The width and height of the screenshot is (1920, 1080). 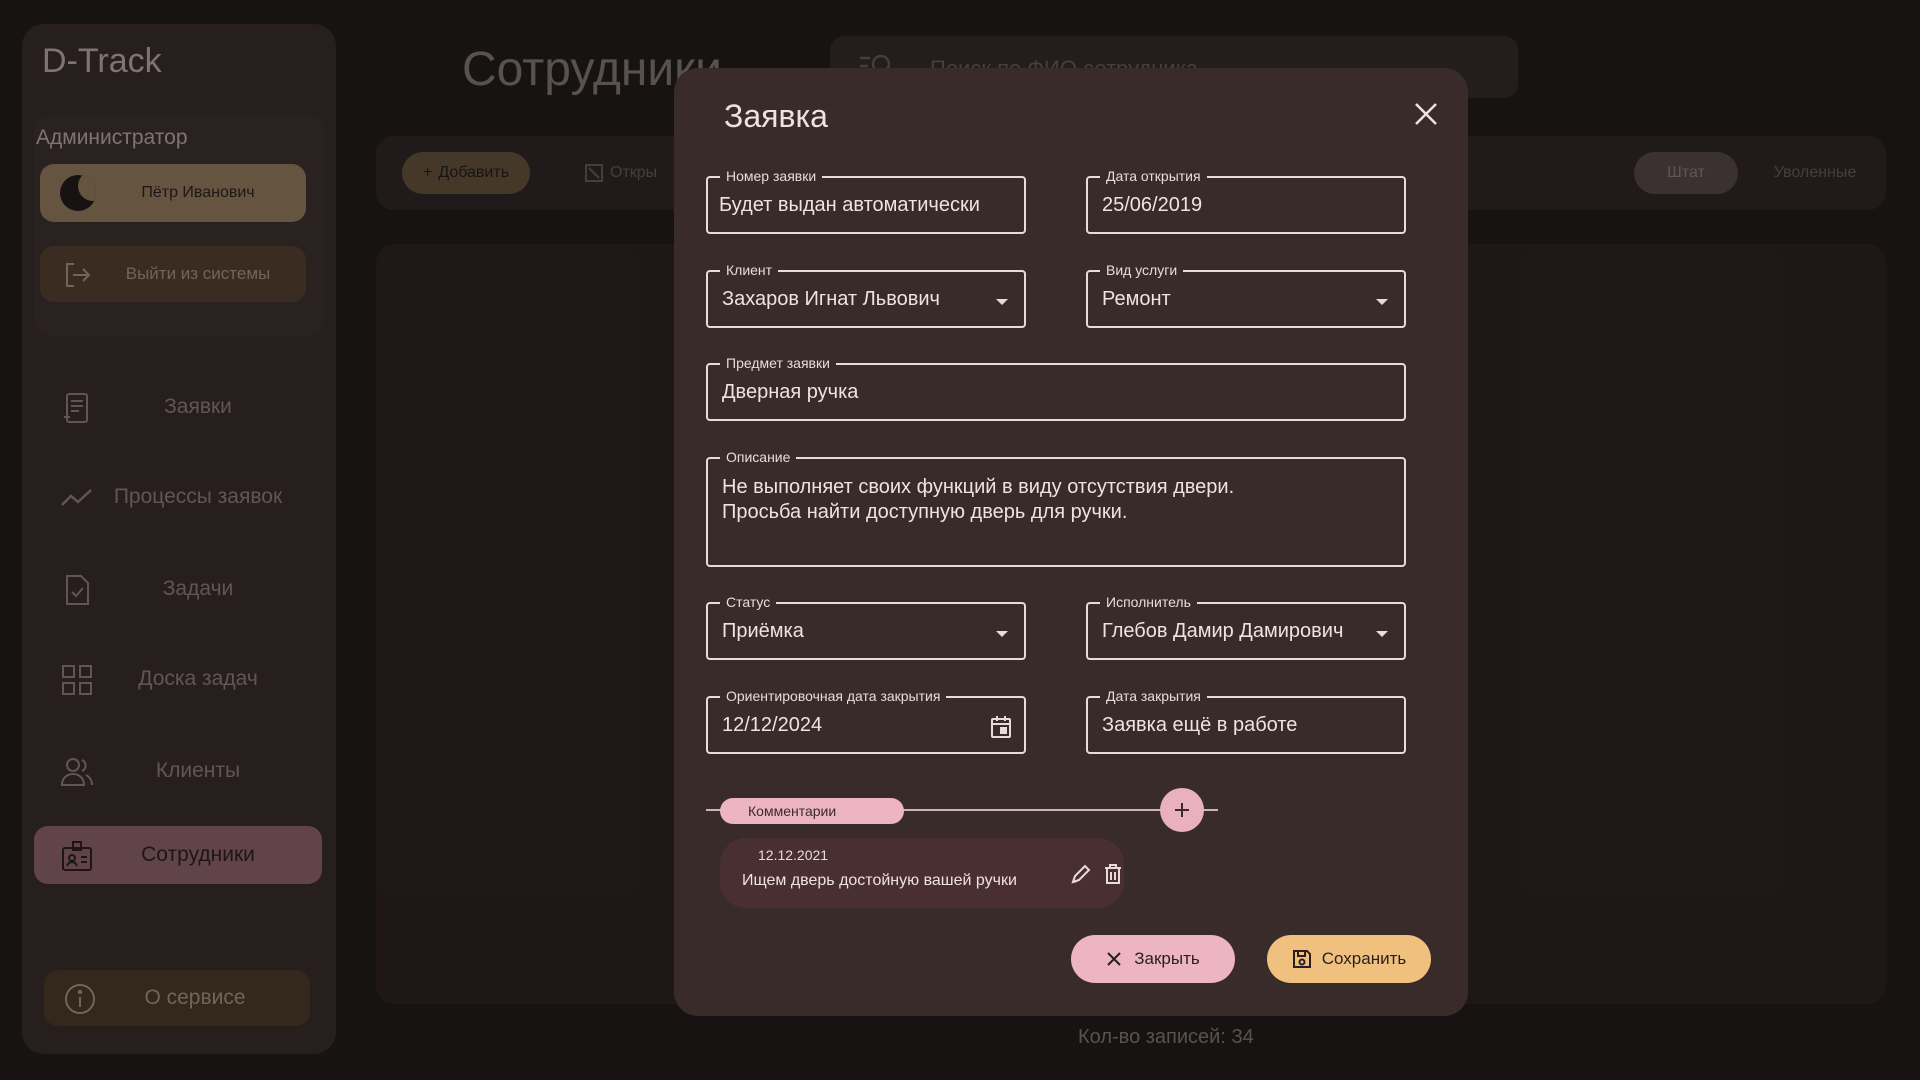 What do you see at coordinates (1301, 959) in the screenshot?
I see `save-icon` at bounding box center [1301, 959].